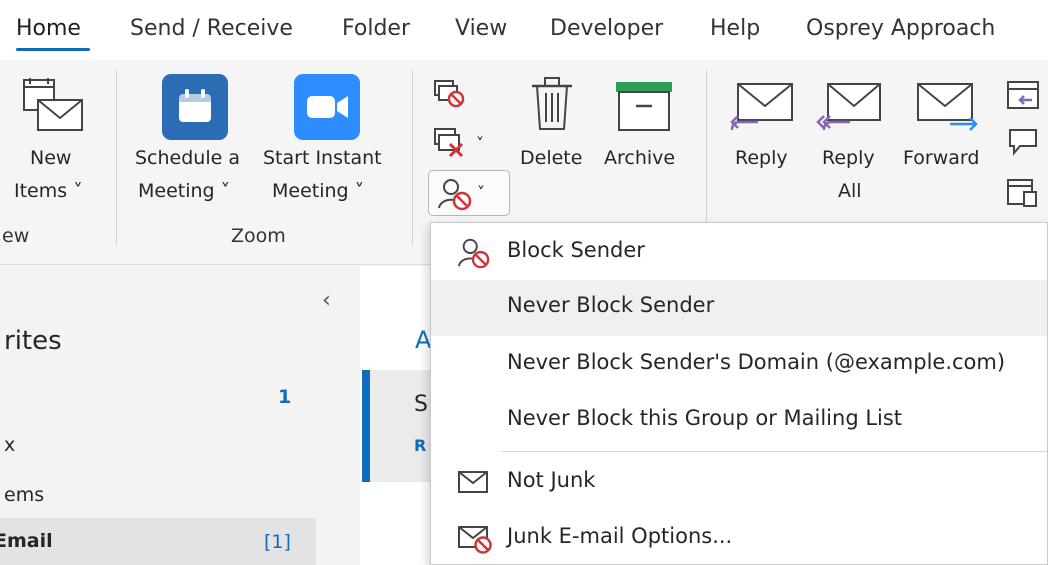 The width and height of the screenshot is (1048, 565). What do you see at coordinates (739, 308) in the screenshot?
I see `menu-item-never-block-sender: Never Block Sender` at bounding box center [739, 308].